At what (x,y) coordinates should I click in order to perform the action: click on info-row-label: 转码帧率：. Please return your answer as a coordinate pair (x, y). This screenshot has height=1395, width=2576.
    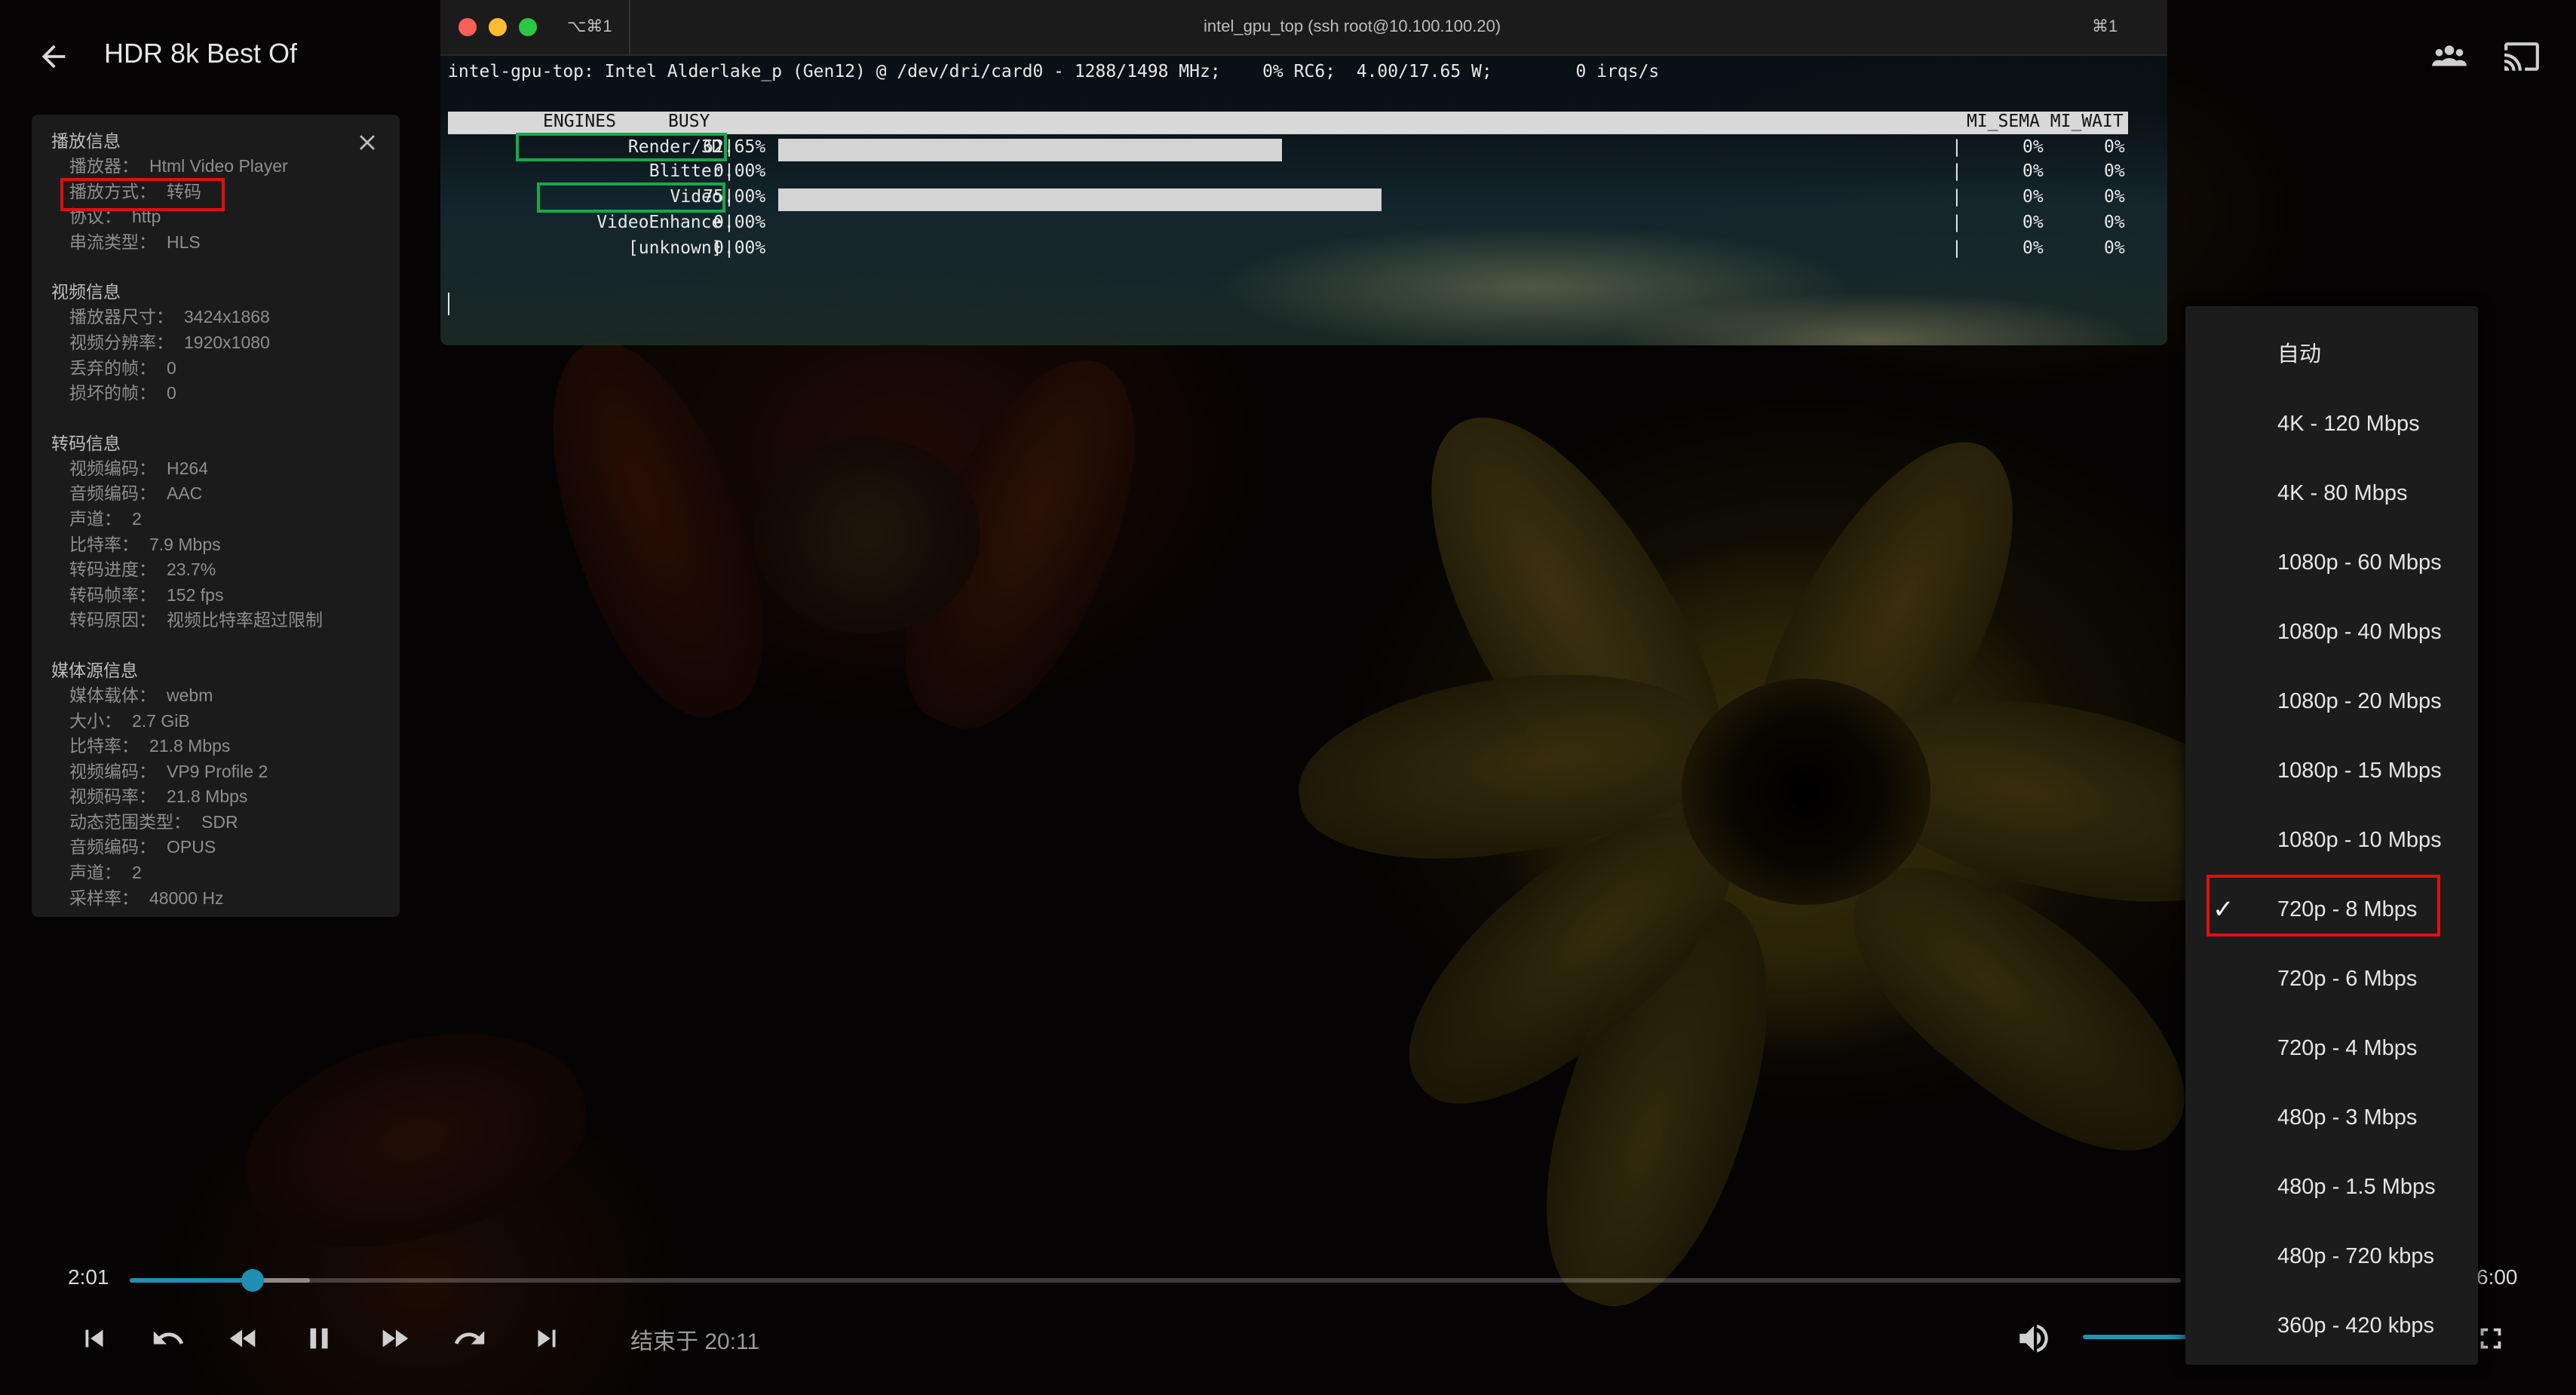
    Looking at the image, I should click on (112, 594).